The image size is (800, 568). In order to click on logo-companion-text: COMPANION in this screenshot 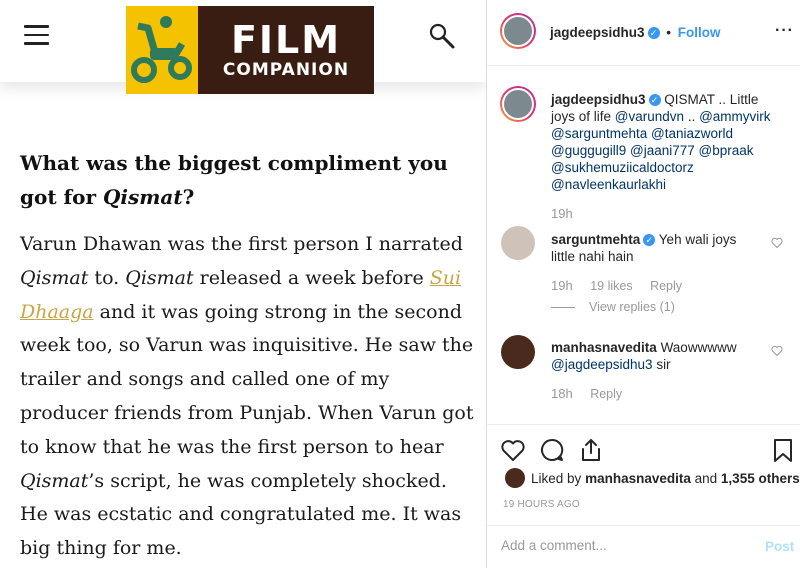, I will do `click(286, 70)`.